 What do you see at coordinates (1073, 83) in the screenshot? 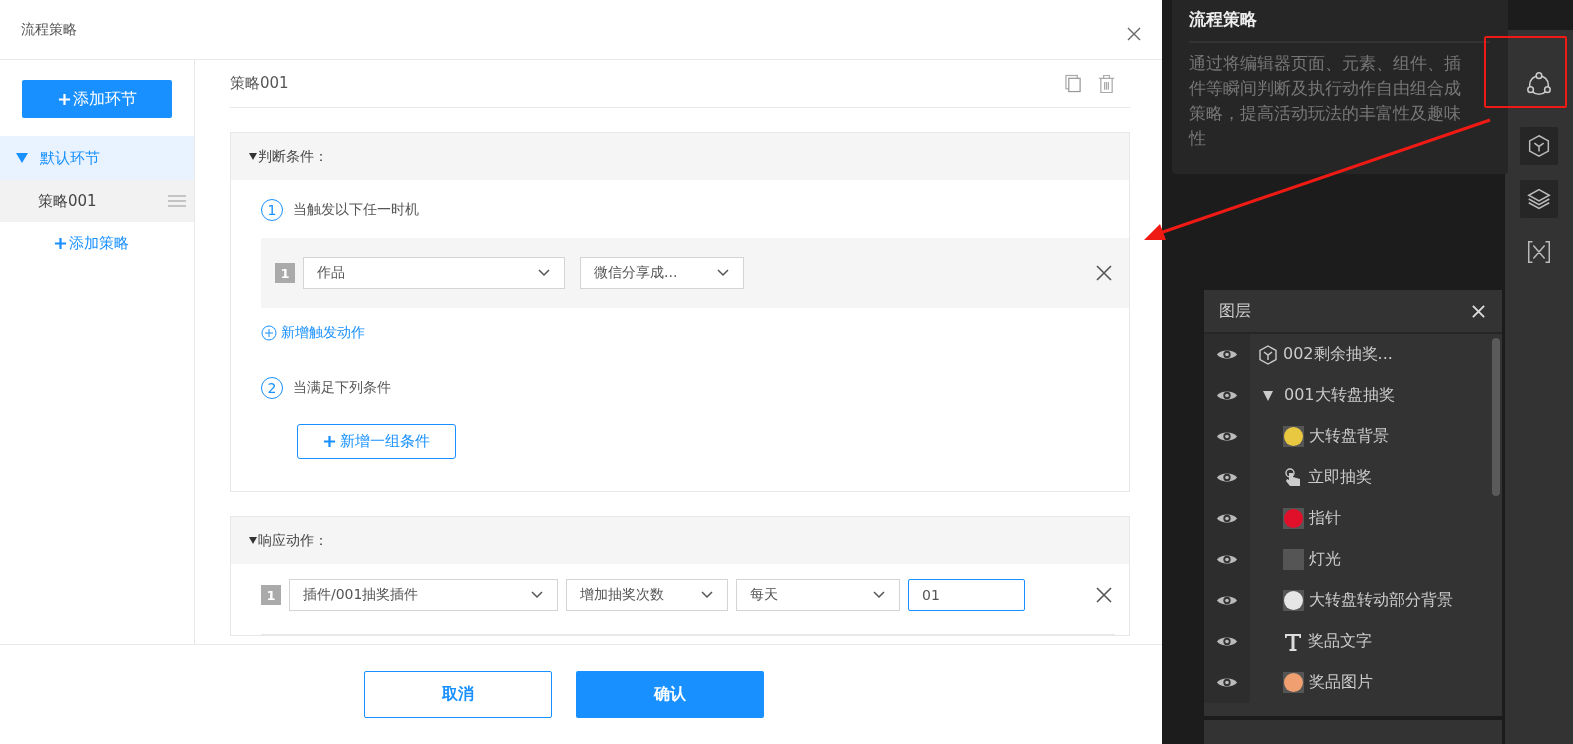
I see `copy-icon` at bounding box center [1073, 83].